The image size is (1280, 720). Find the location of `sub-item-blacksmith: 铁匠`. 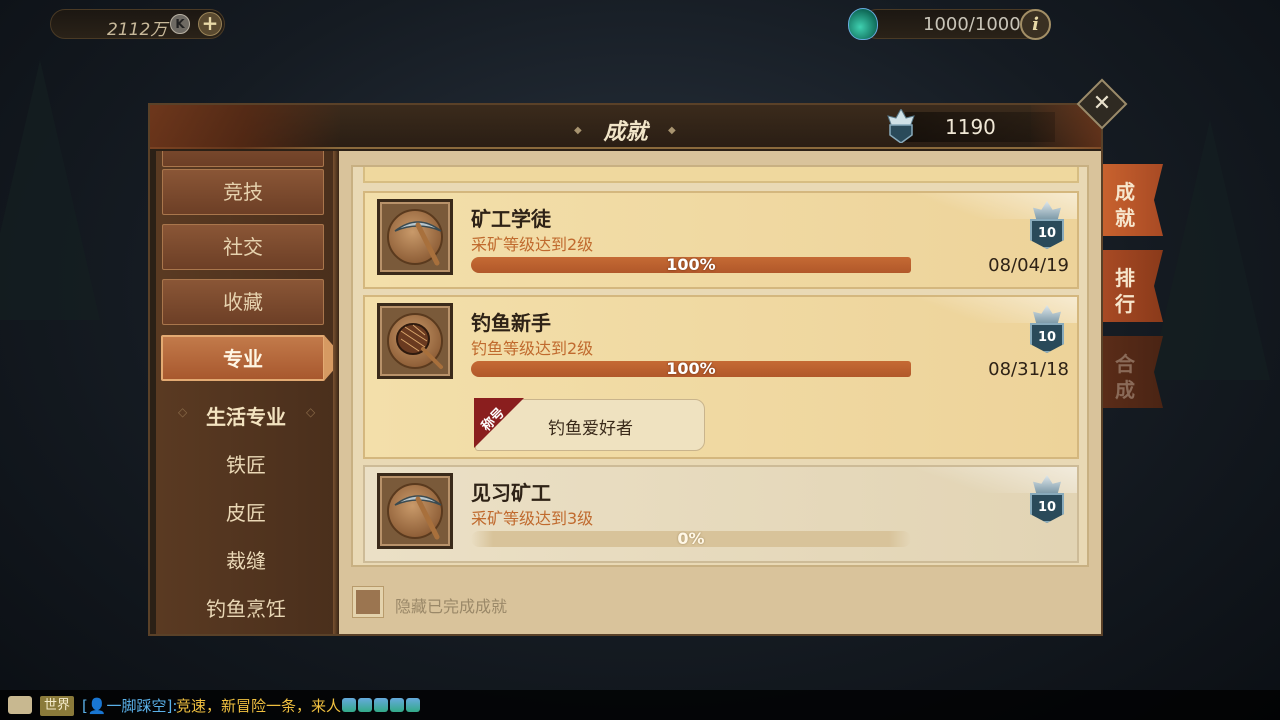

sub-item-blacksmith: 铁匠 is located at coordinates (246, 463).